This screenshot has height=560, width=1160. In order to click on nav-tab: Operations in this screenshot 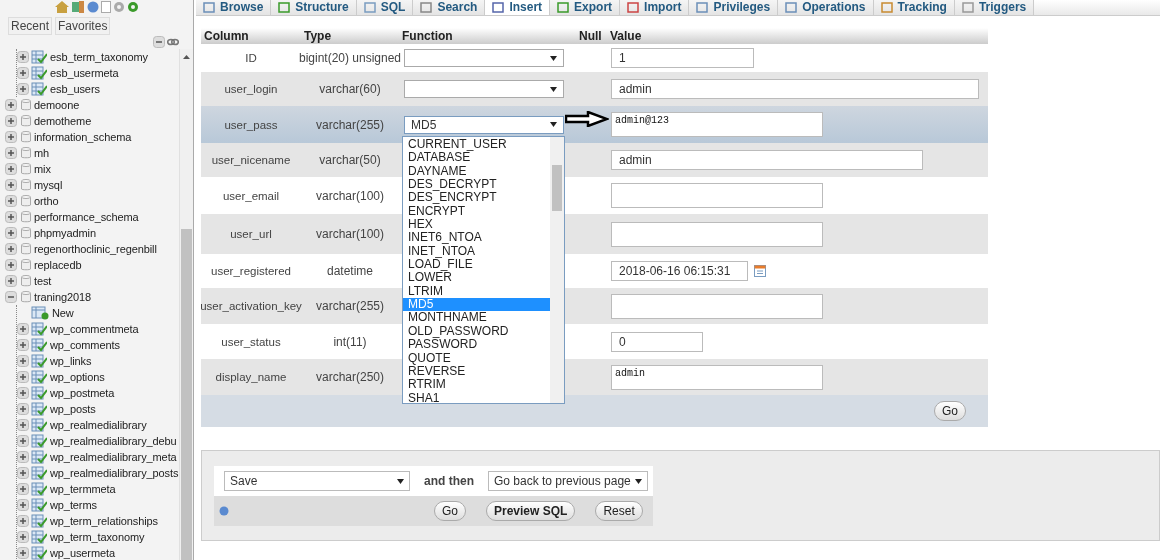, I will do `click(826, 7)`.